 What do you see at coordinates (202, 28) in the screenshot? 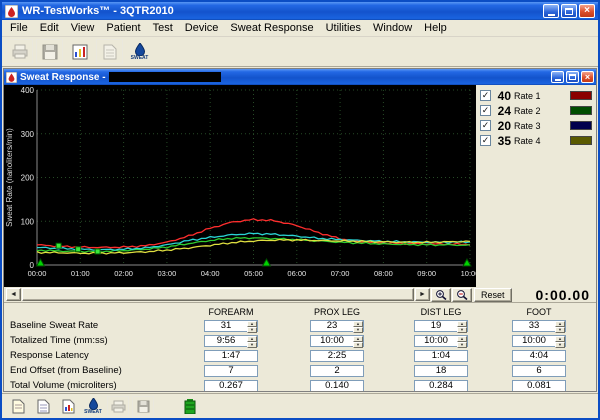
I see `menu-device: Device` at bounding box center [202, 28].